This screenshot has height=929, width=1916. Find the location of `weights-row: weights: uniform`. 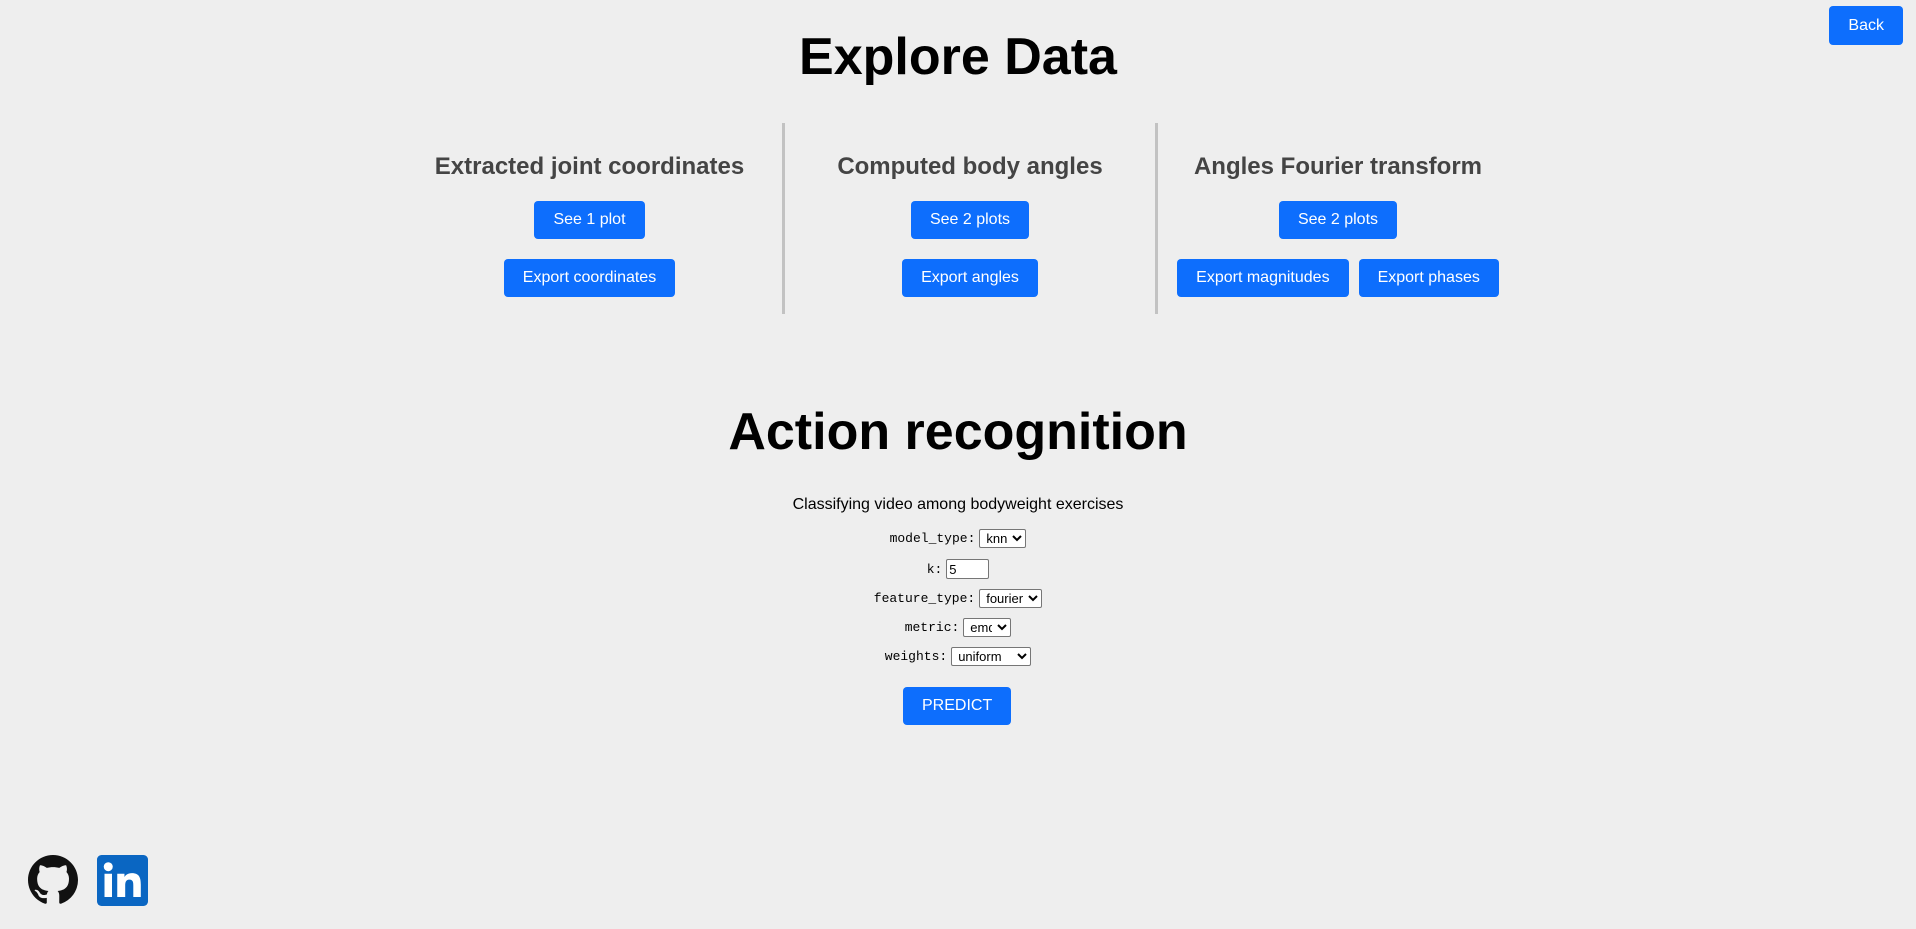

weights-row: weights: uniform is located at coordinates (958, 656).